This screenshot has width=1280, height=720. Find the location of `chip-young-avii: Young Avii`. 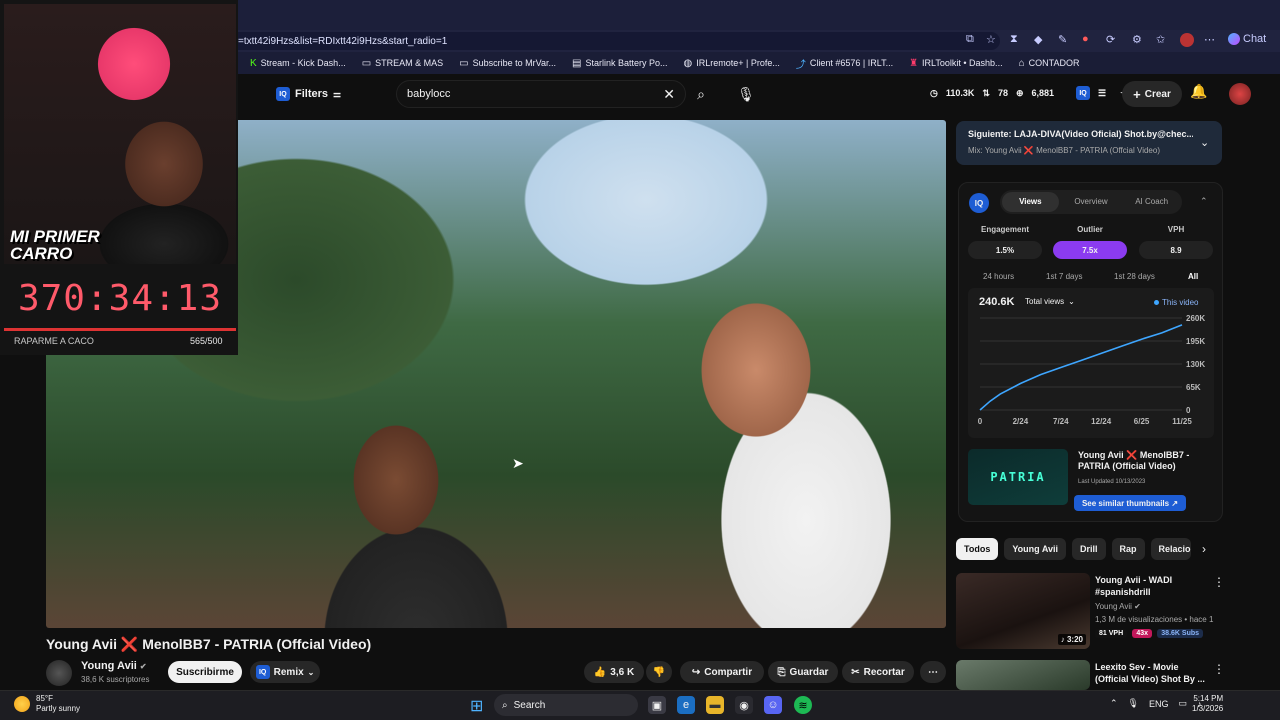

chip-young-avii: Young Avii is located at coordinates (1035, 549).